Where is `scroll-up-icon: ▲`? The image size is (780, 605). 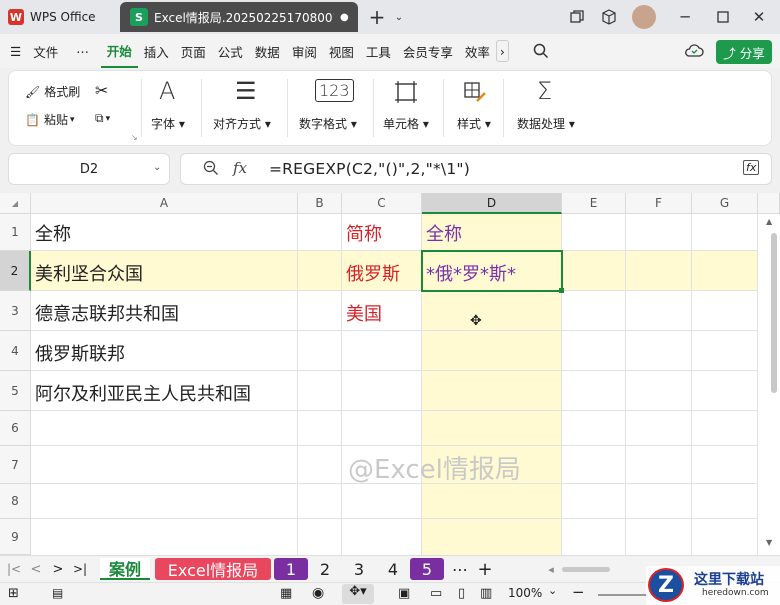 scroll-up-icon: ▲ is located at coordinates (769, 221).